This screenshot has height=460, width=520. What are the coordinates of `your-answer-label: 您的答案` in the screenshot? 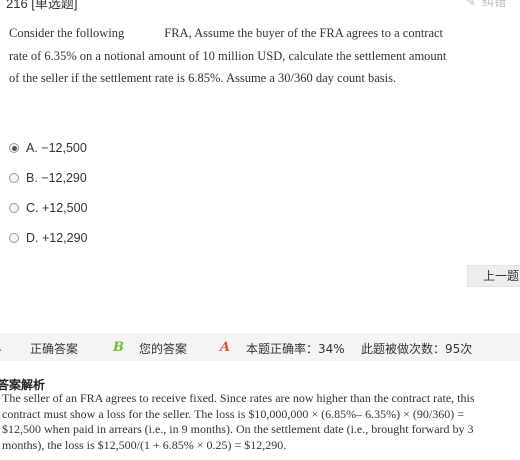 It's located at (163, 349).